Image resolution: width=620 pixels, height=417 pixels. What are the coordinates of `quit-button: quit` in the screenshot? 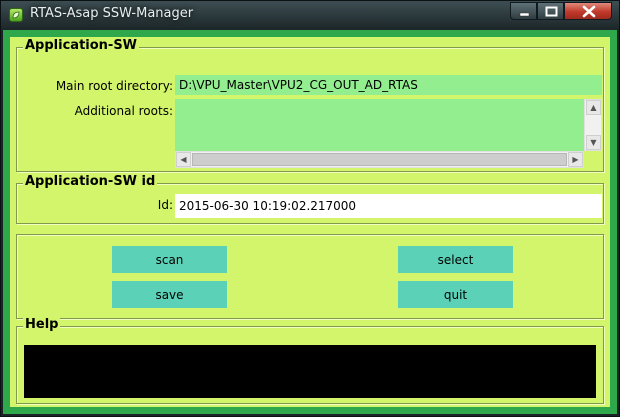 It's located at (455, 294).